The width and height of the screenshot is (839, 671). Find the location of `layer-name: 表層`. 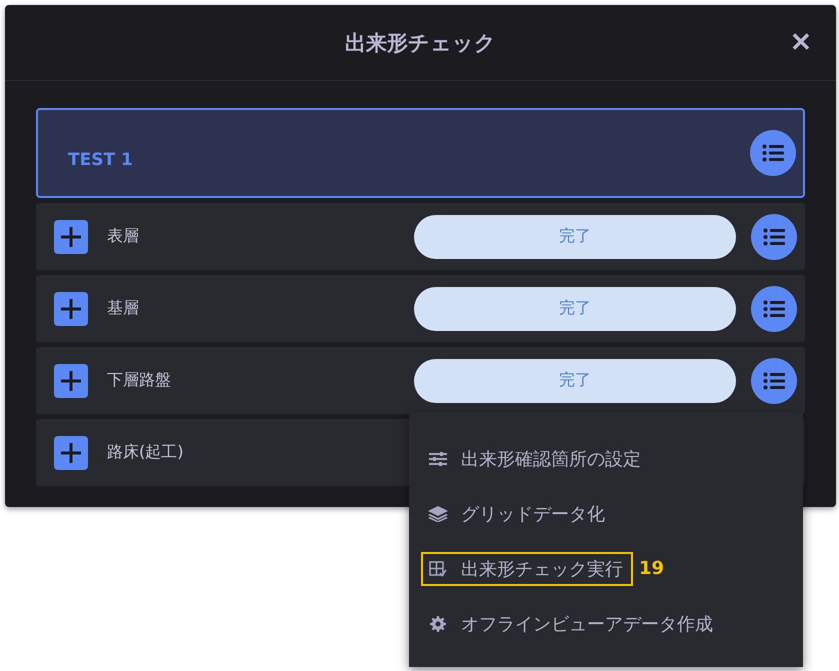

layer-name: 表層 is located at coordinates (123, 236).